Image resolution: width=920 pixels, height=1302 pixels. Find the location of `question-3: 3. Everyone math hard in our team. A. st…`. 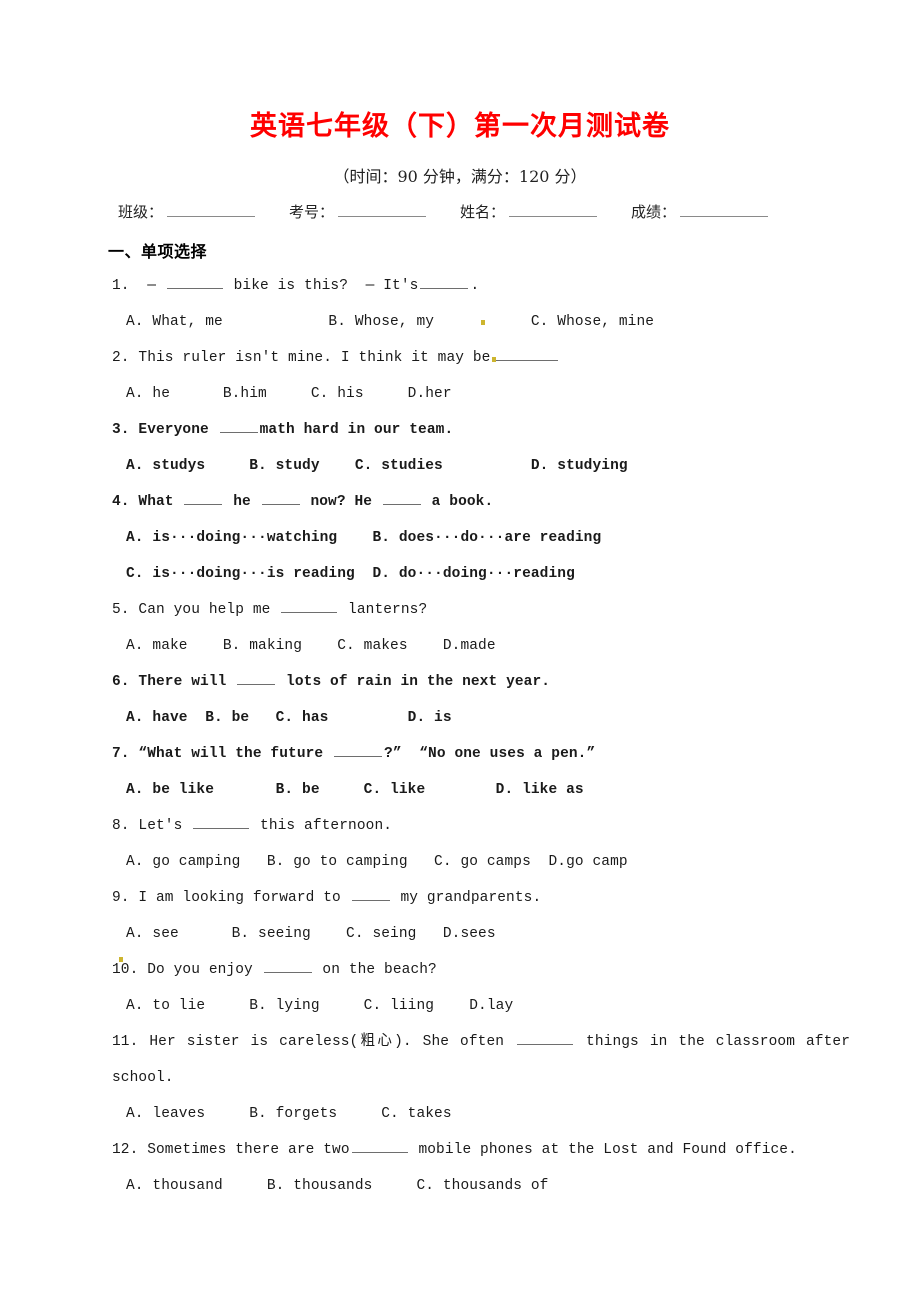

question-3: 3. Everyone math hard in our team. A. st… is located at coordinates (460, 448).